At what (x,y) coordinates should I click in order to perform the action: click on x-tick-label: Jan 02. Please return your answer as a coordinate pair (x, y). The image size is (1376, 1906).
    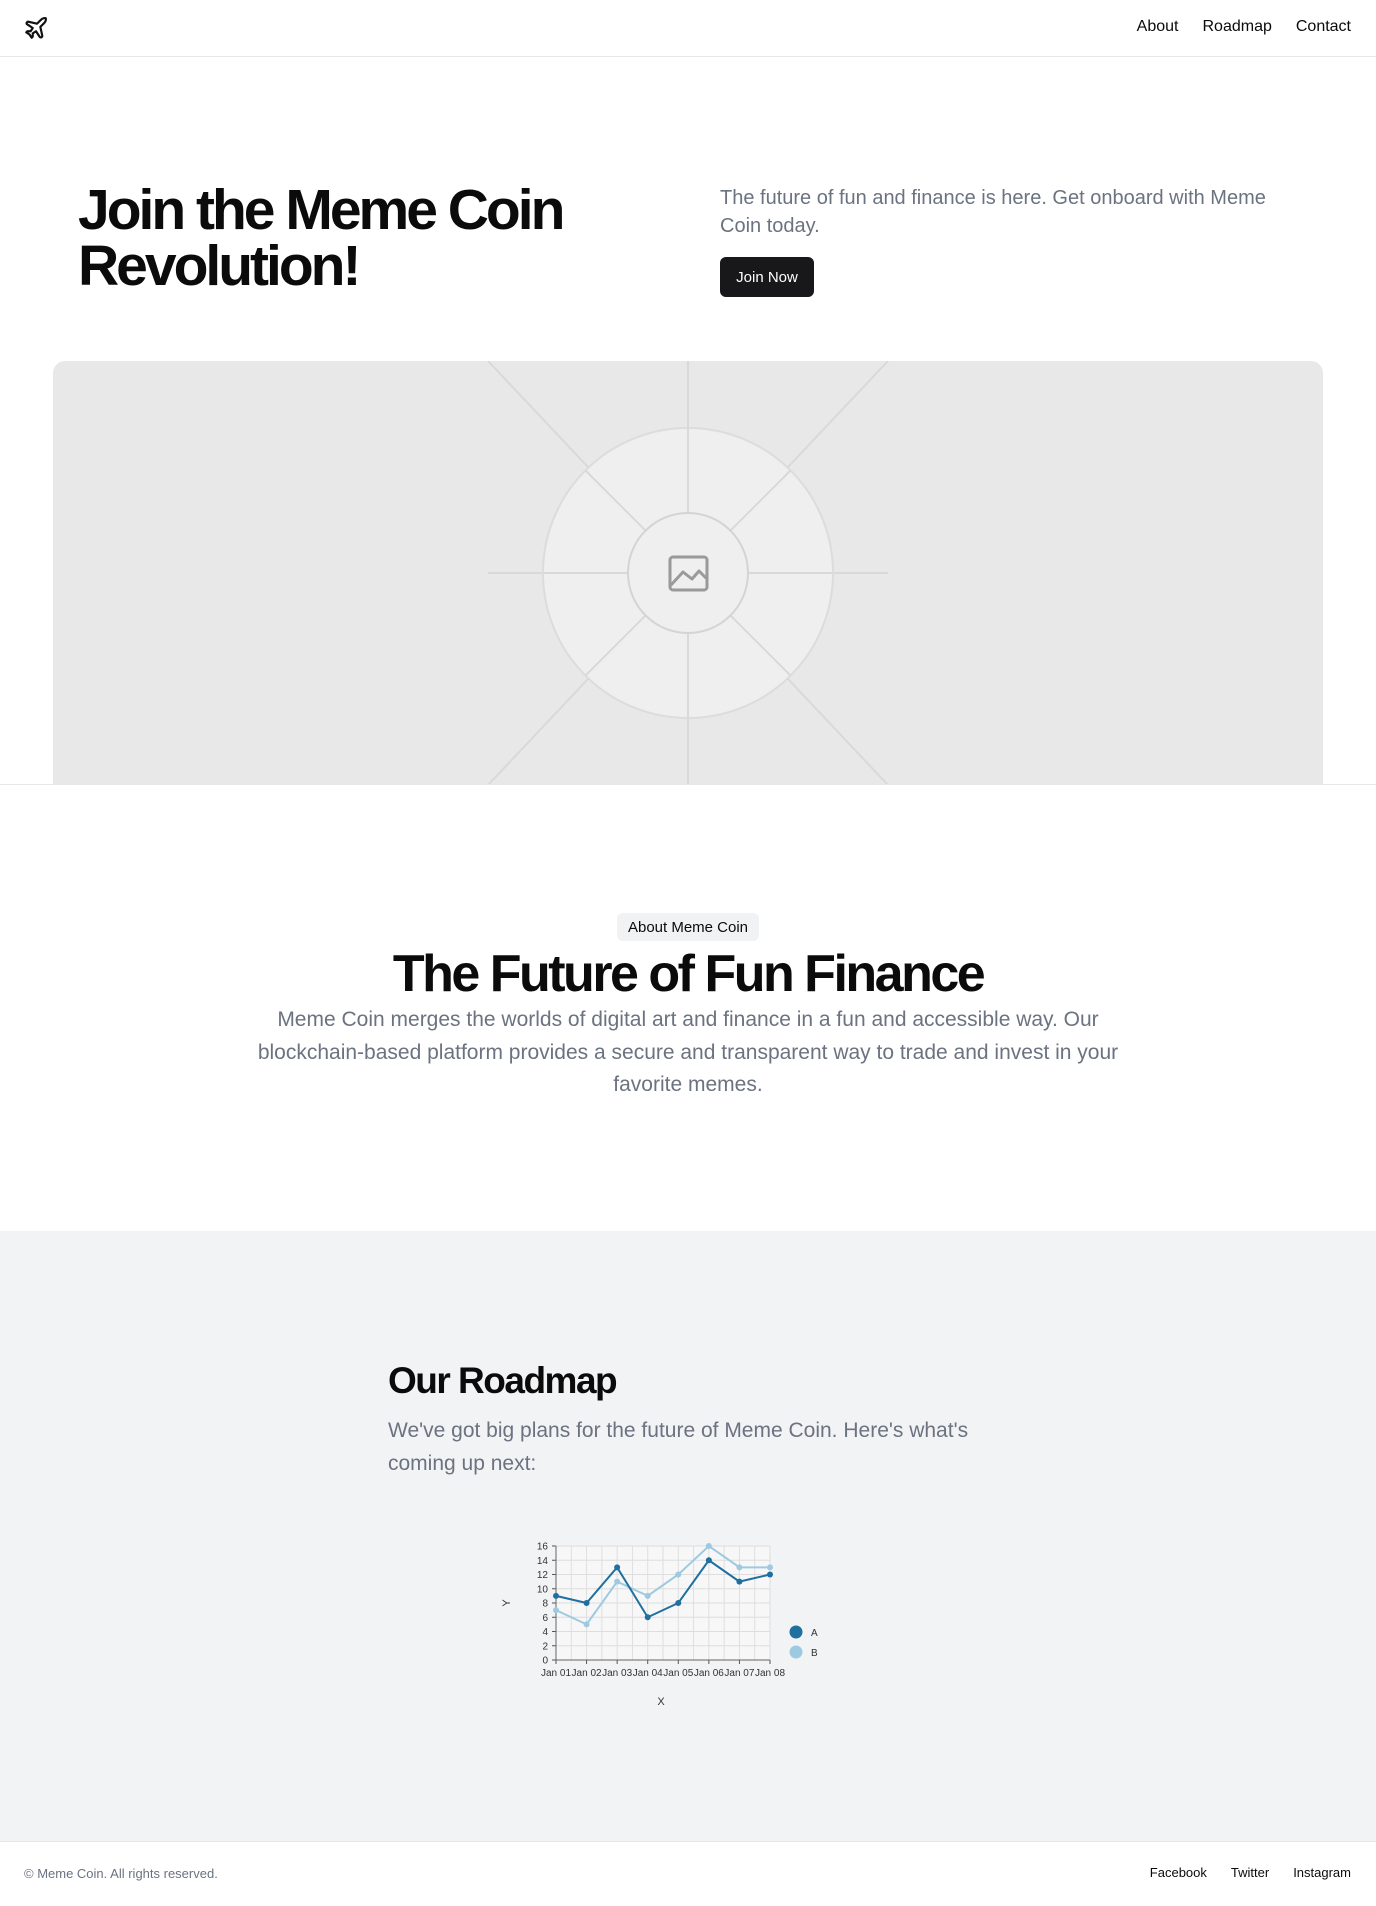
    Looking at the image, I should click on (587, 1673).